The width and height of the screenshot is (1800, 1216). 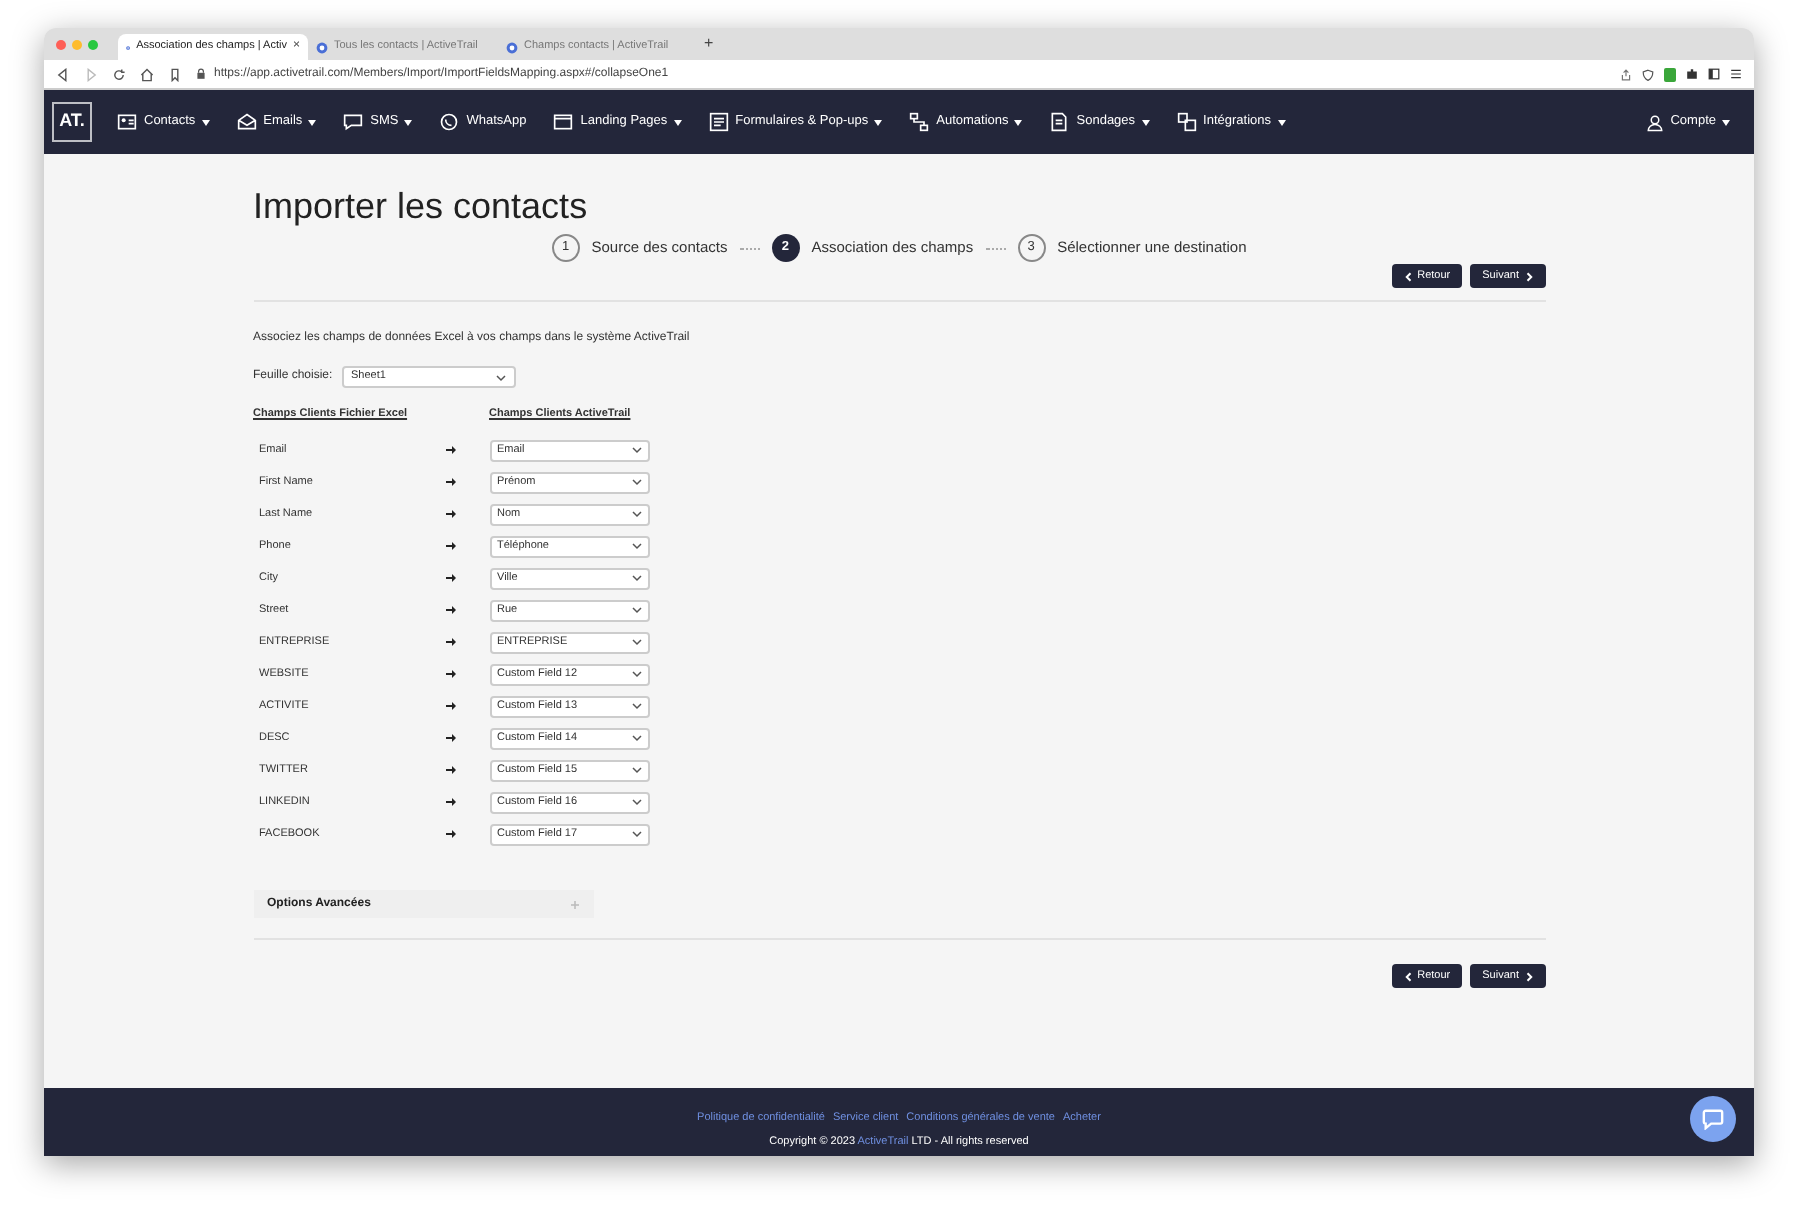 What do you see at coordinates (563, 122) in the screenshot?
I see `browser-page-icon` at bounding box center [563, 122].